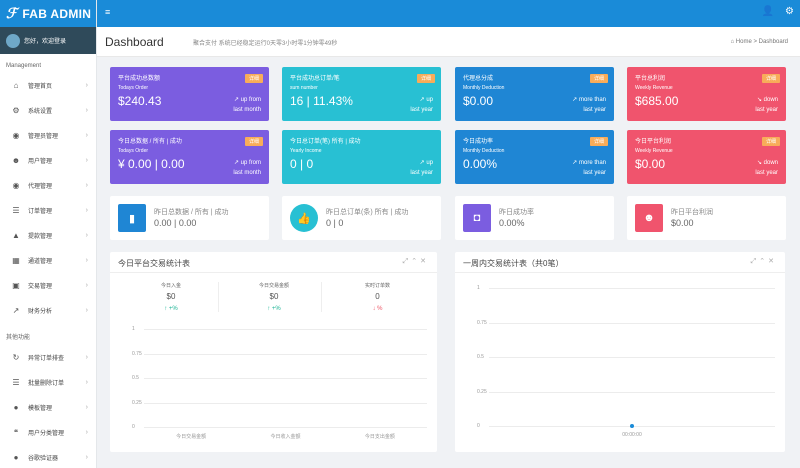 The image size is (800, 468). I want to click on card-title: 今日总数据 / 所有 | 成功, so click(150, 142).